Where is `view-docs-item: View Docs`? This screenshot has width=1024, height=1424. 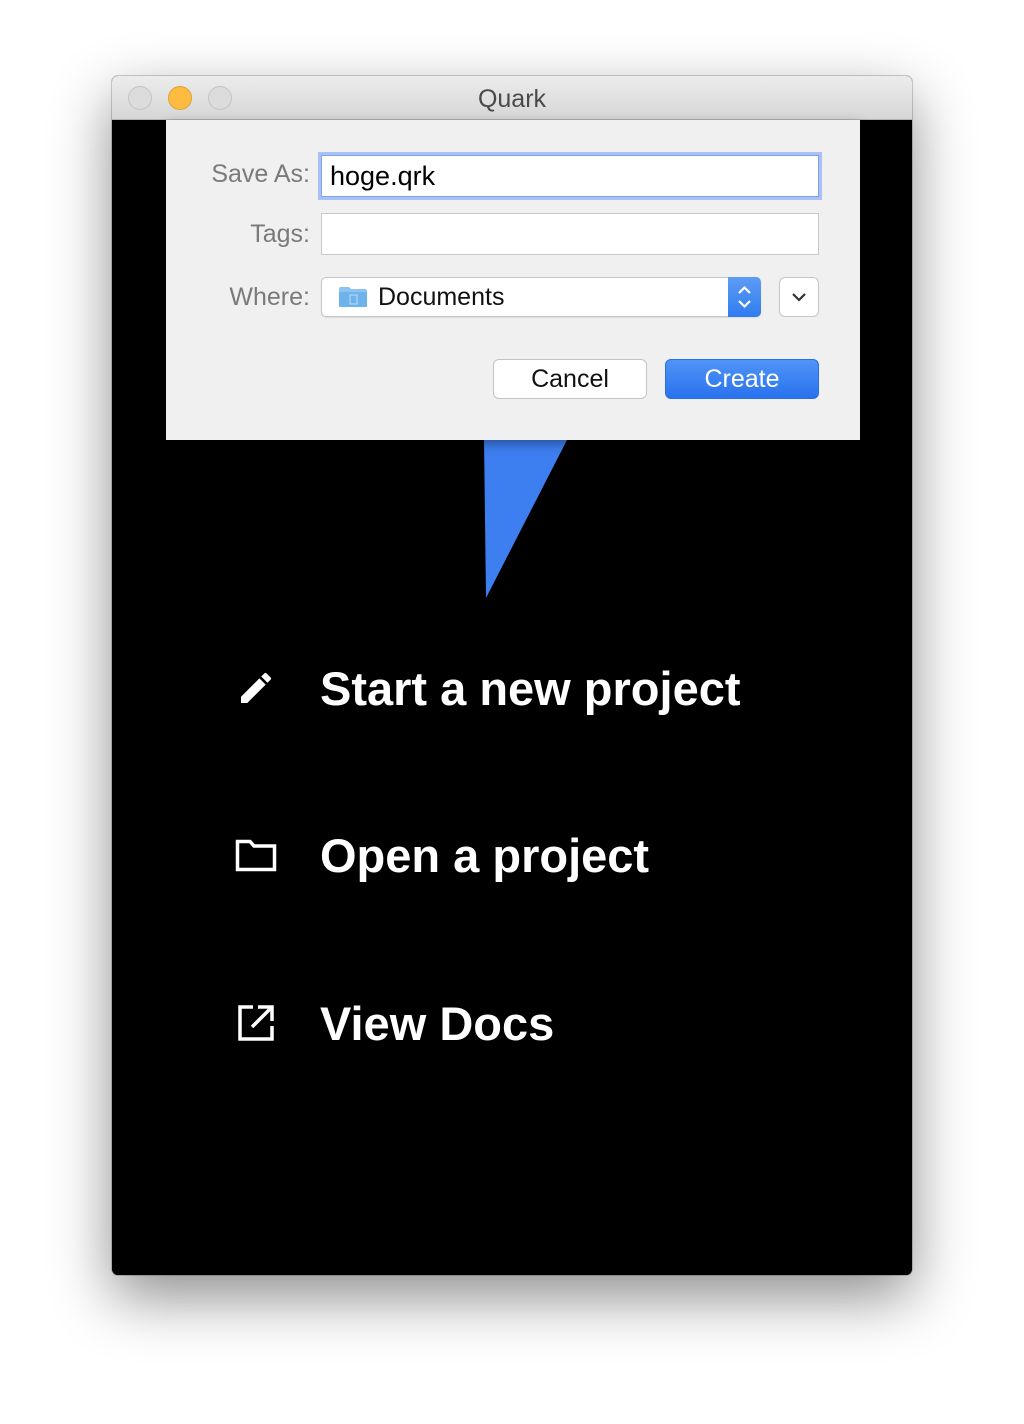
view-docs-item: View Docs is located at coordinates (394, 1023).